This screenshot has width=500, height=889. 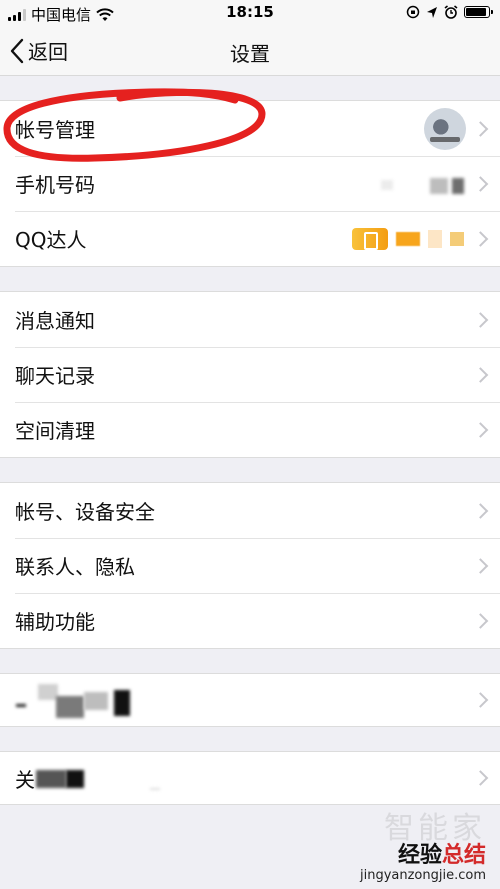 What do you see at coordinates (432, 12) in the screenshot?
I see `location-icon` at bounding box center [432, 12].